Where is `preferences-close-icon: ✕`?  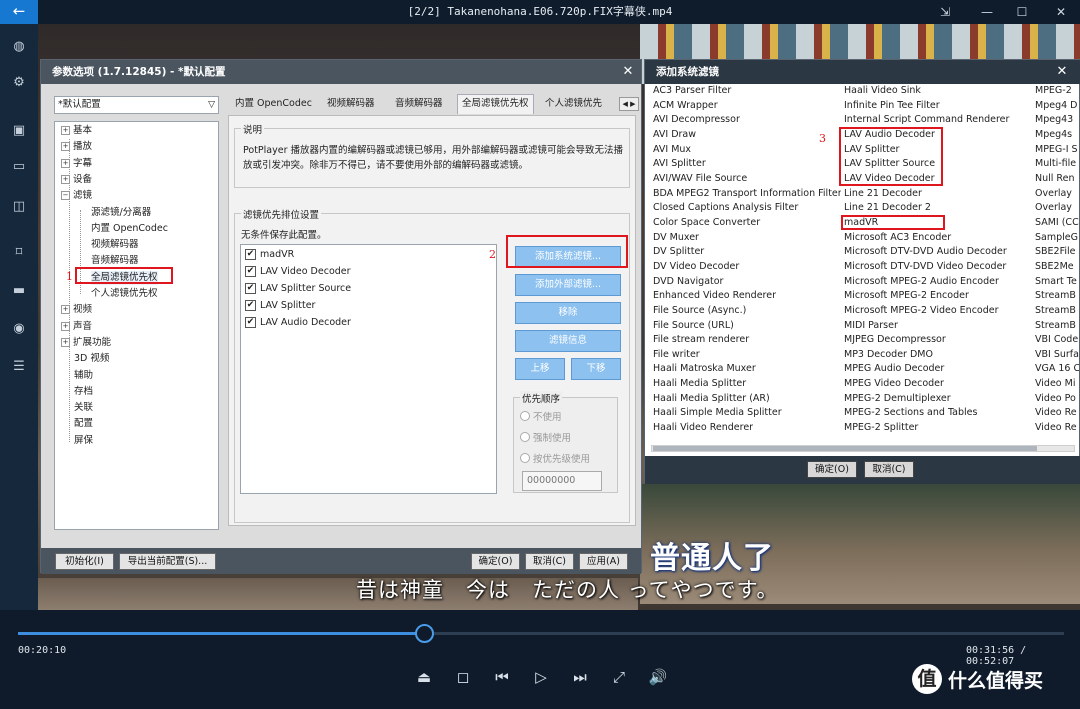 preferences-close-icon: ✕ is located at coordinates (628, 72).